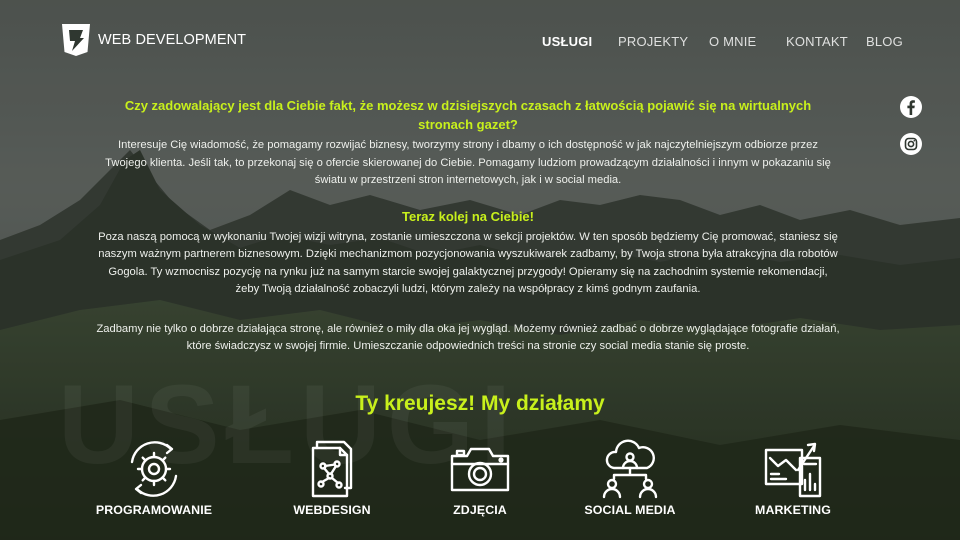 The image size is (960, 540). I want to click on service-social-media: SOCIAL MEDIA, so click(630, 477).